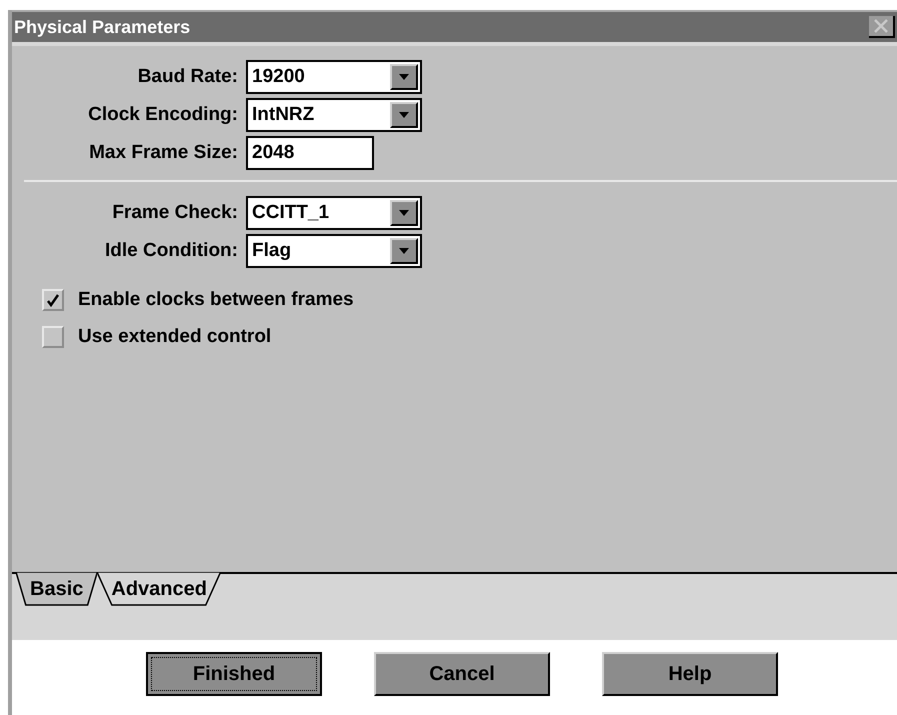 The image size is (897, 715). I want to click on dialog-button: Help, so click(690, 674).